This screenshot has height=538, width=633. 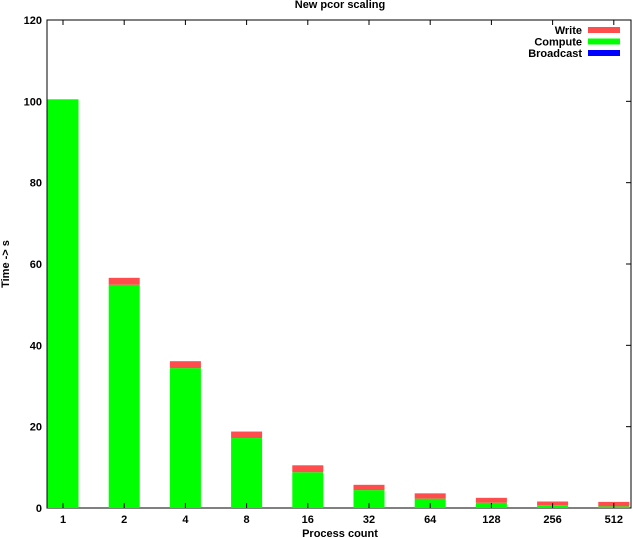 What do you see at coordinates (604, 41) in the screenshot?
I see `legend-swatch-compute` at bounding box center [604, 41].